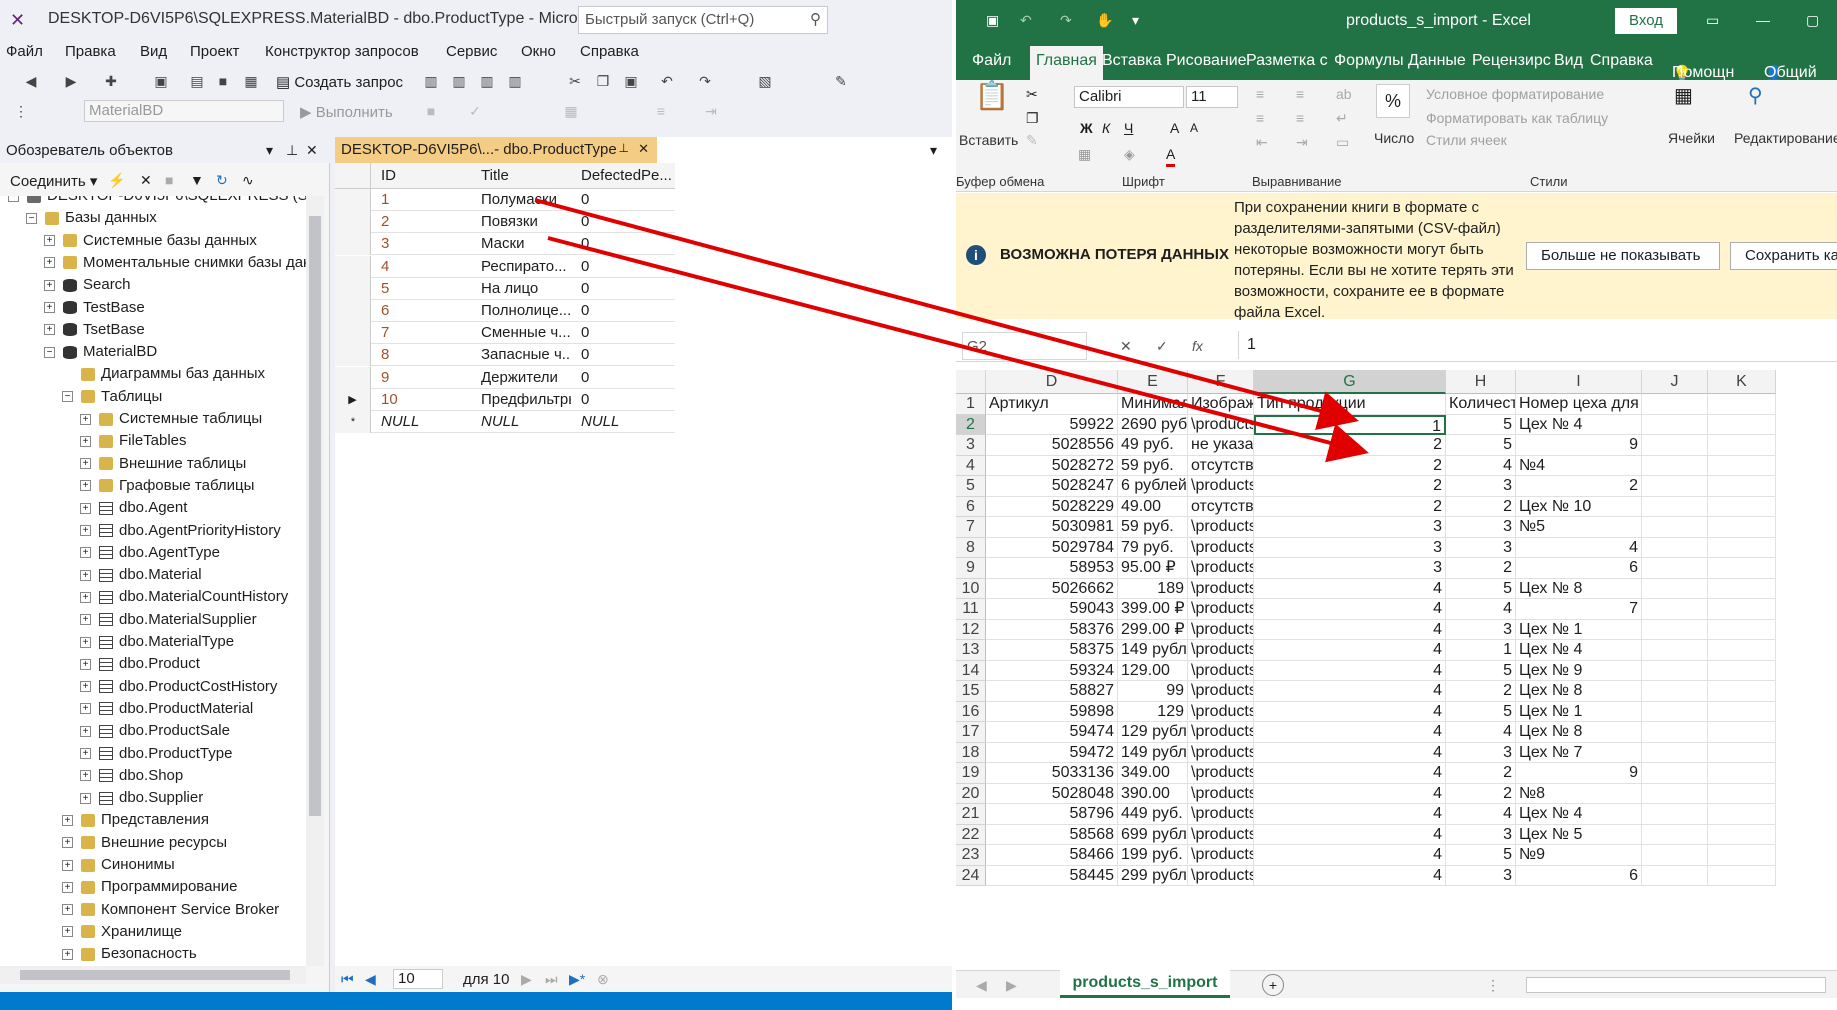 The height and width of the screenshot is (1010, 1837). What do you see at coordinates (24, 51) in the screenshot?
I see `menu-file: Файл` at bounding box center [24, 51].